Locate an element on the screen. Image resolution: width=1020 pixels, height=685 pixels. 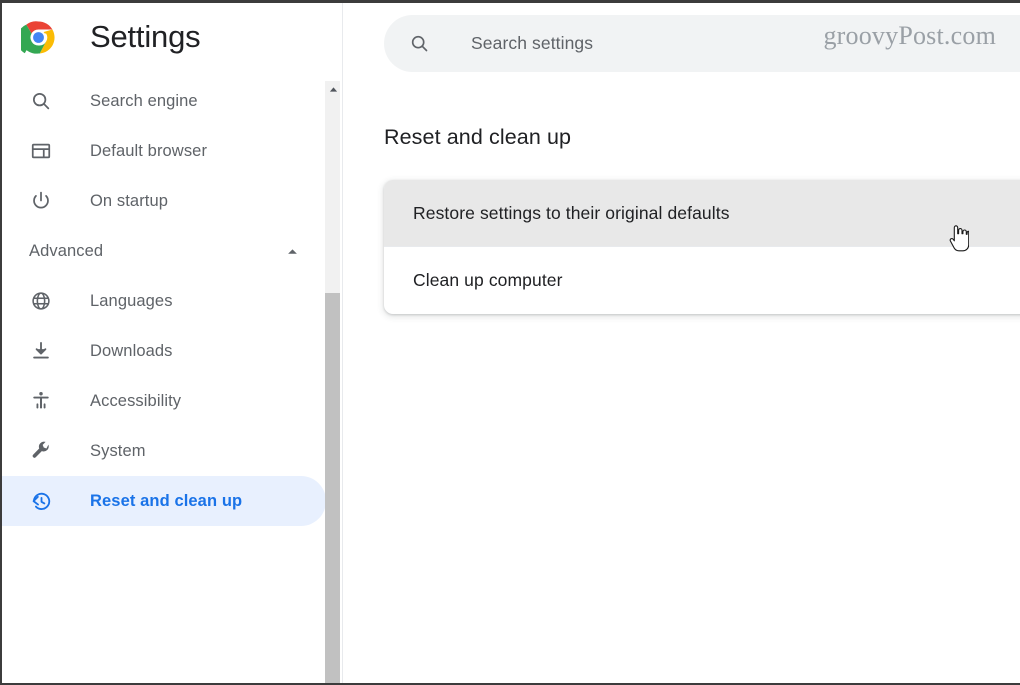
sidebar-item-label: Accessibility is located at coordinates (136, 400).